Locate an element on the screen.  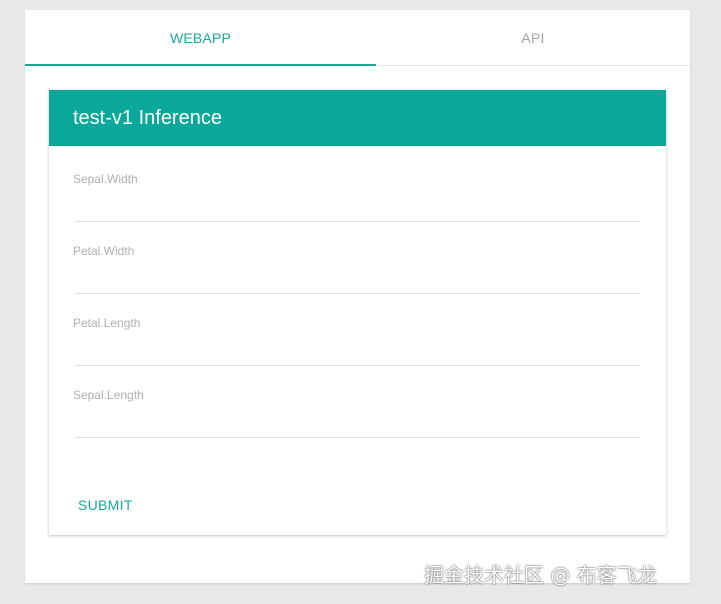
sepal-length-input is located at coordinates (356, 424).